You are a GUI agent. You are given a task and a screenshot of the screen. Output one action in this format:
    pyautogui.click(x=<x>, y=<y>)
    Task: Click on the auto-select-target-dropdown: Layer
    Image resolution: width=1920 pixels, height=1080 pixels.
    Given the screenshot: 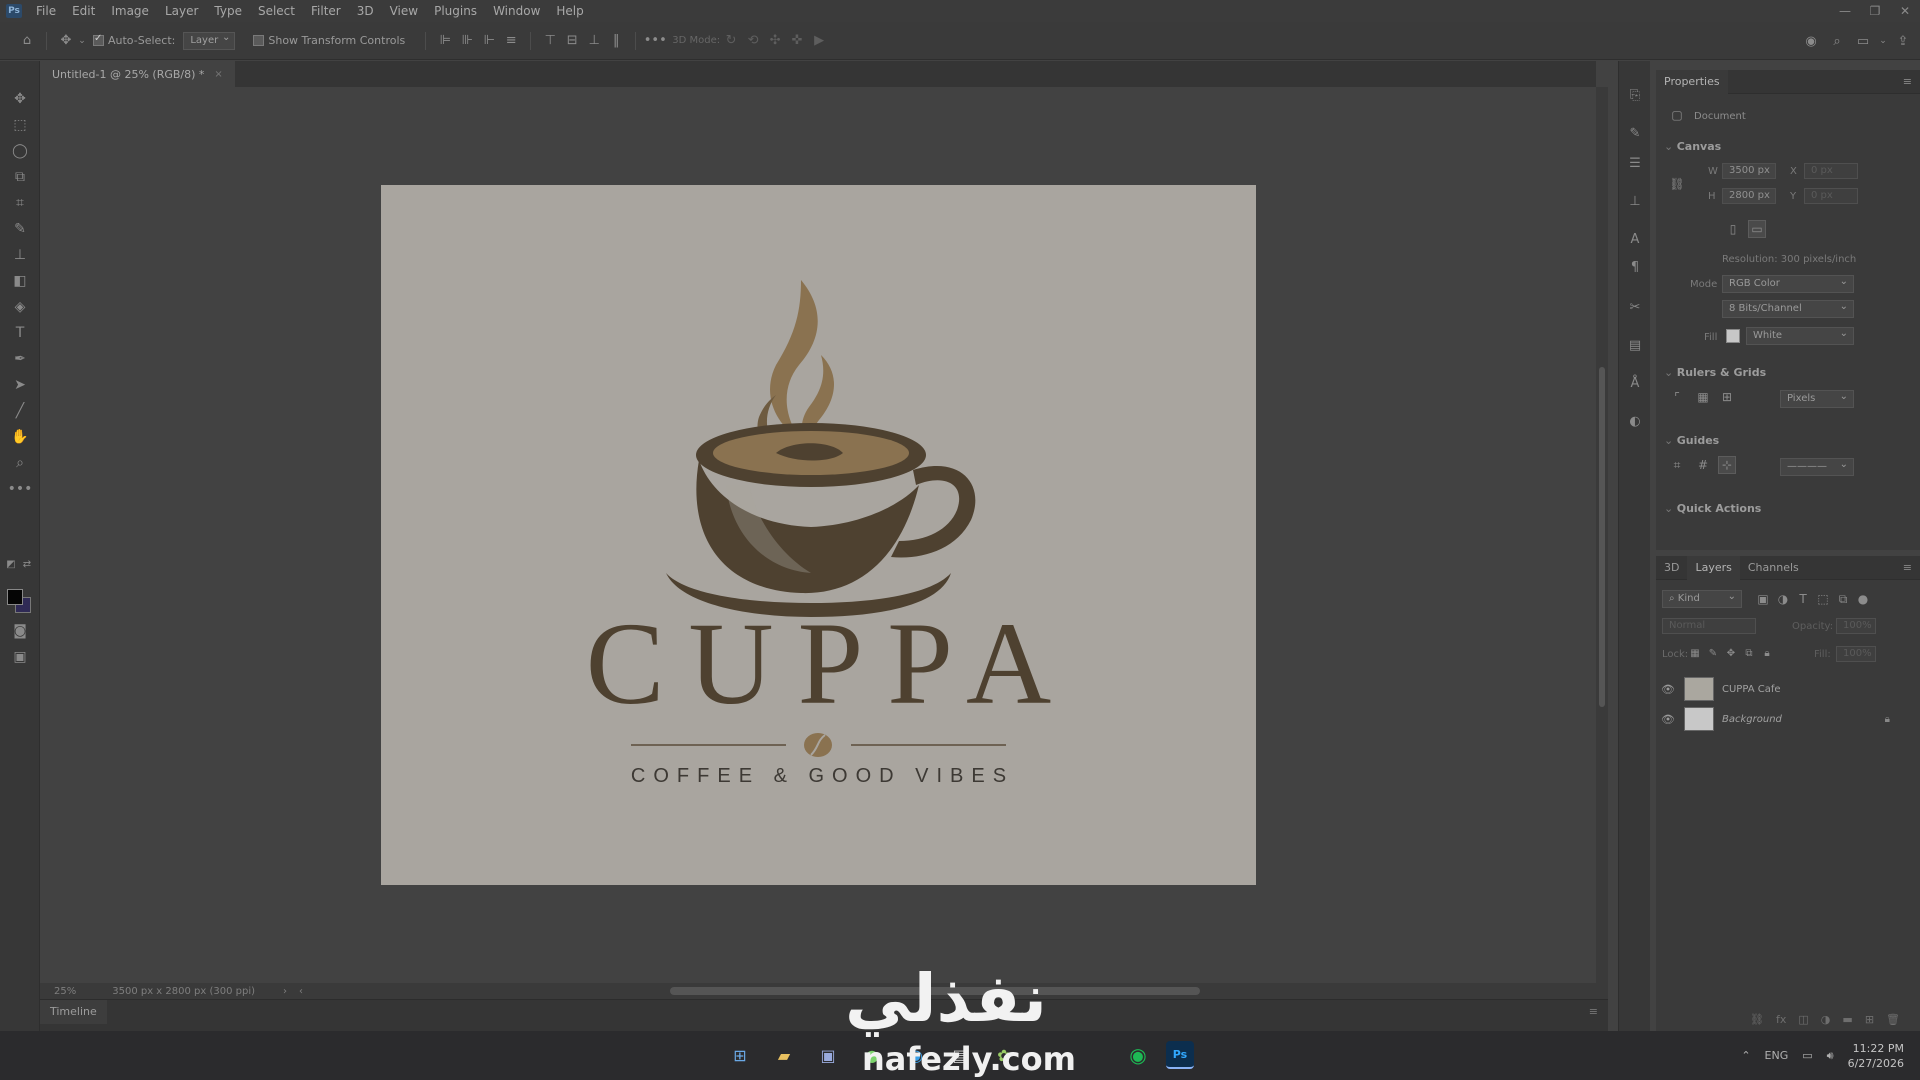 What is the action you would take?
    pyautogui.click(x=209, y=40)
    